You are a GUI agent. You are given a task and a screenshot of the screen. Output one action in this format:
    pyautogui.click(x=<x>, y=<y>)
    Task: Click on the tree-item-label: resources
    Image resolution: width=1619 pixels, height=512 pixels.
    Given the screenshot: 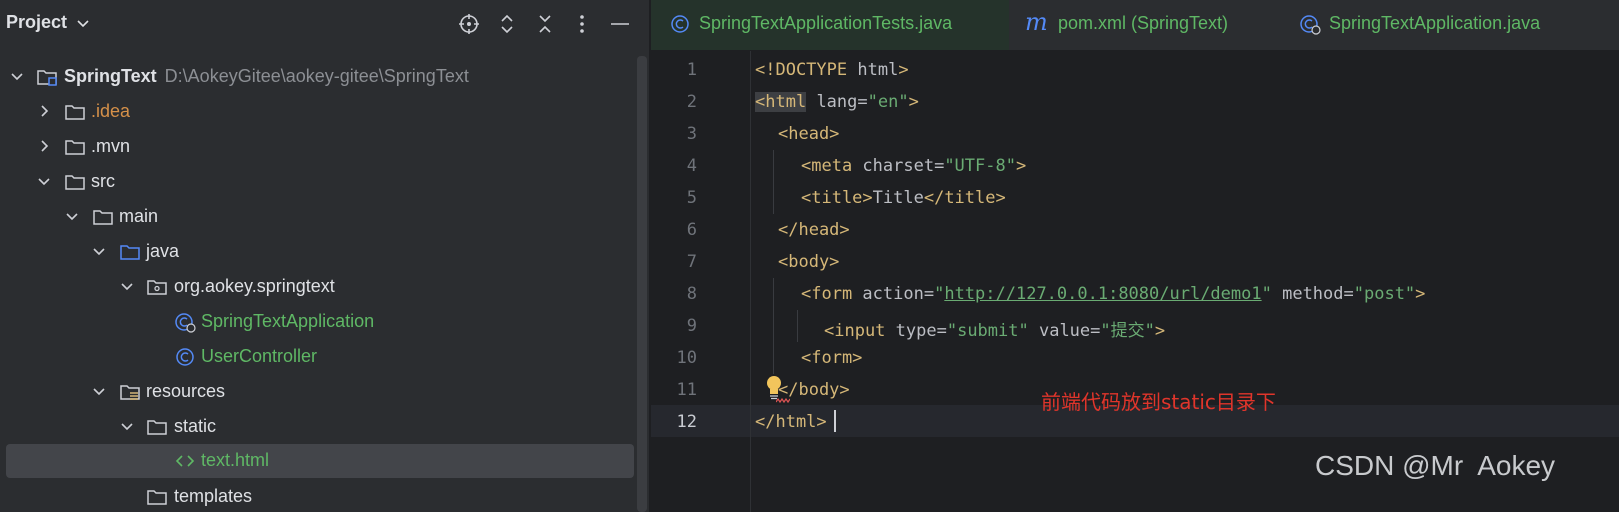 What is the action you would take?
    pyautogui.click(x=186, y=391)
    